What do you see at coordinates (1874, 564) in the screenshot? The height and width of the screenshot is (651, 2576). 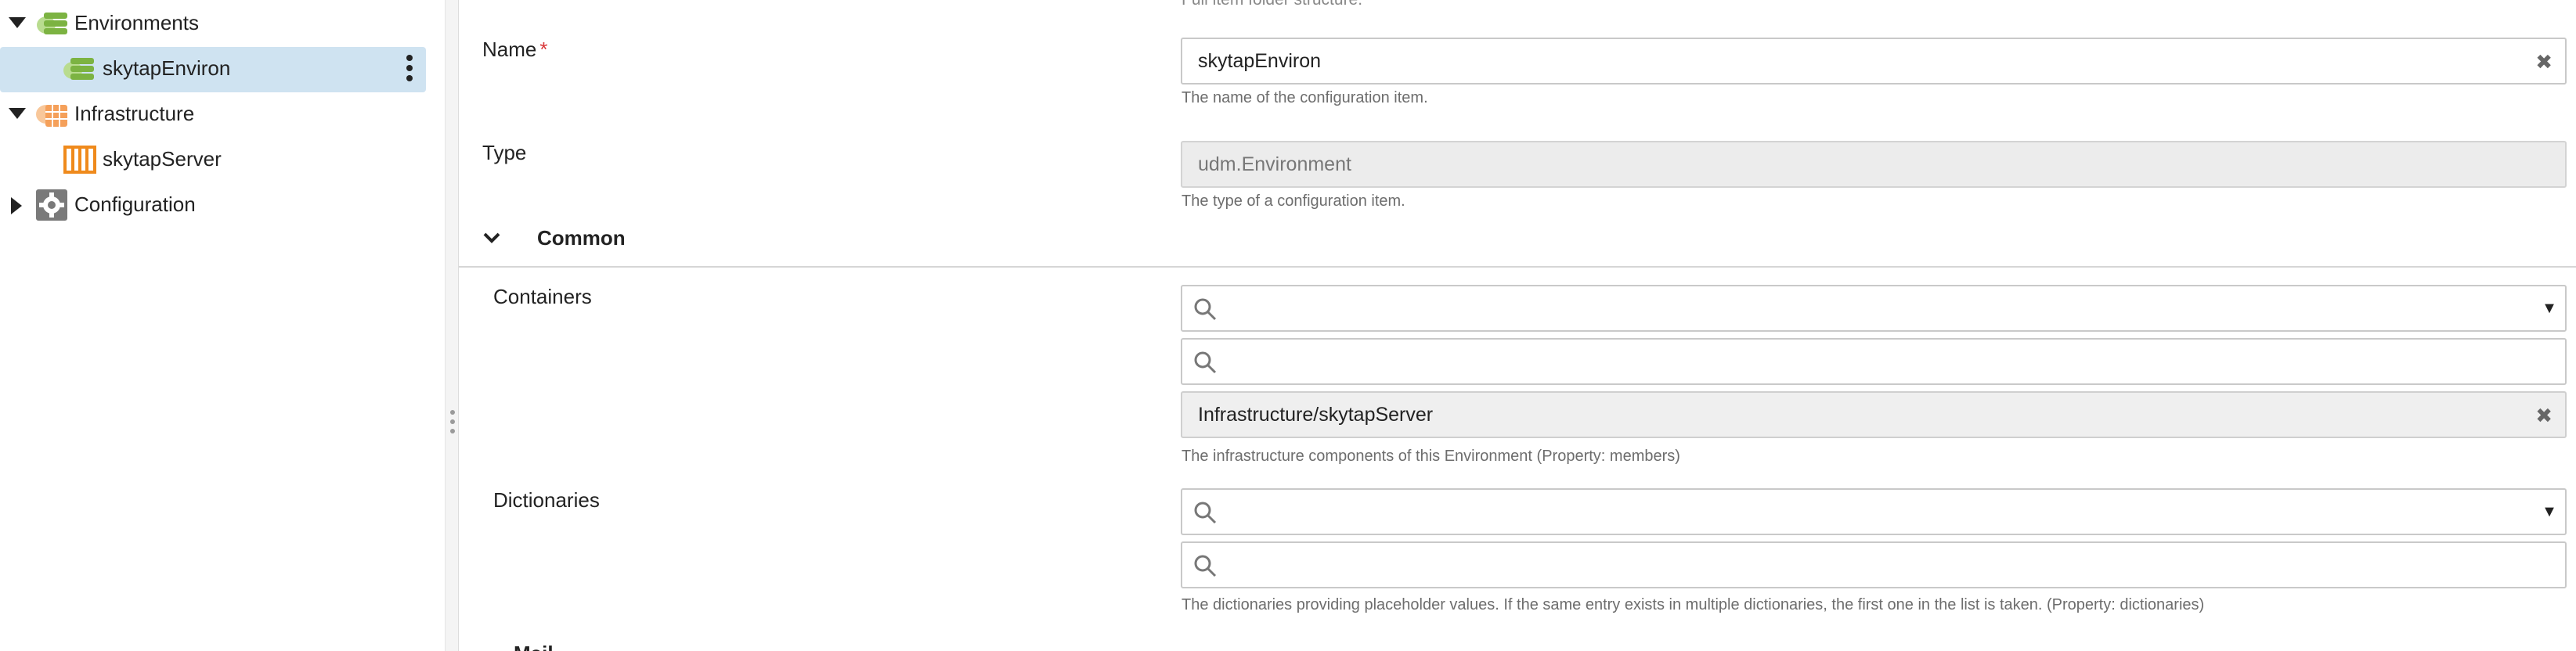 I see `dictionaries-filter-input` at bounding box center [1874, 564].